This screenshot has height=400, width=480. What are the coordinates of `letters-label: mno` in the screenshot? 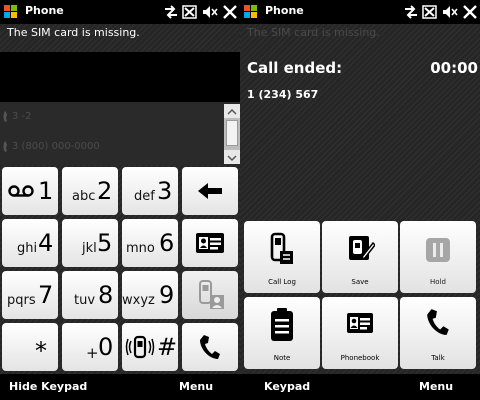 It's located at (140, 248).